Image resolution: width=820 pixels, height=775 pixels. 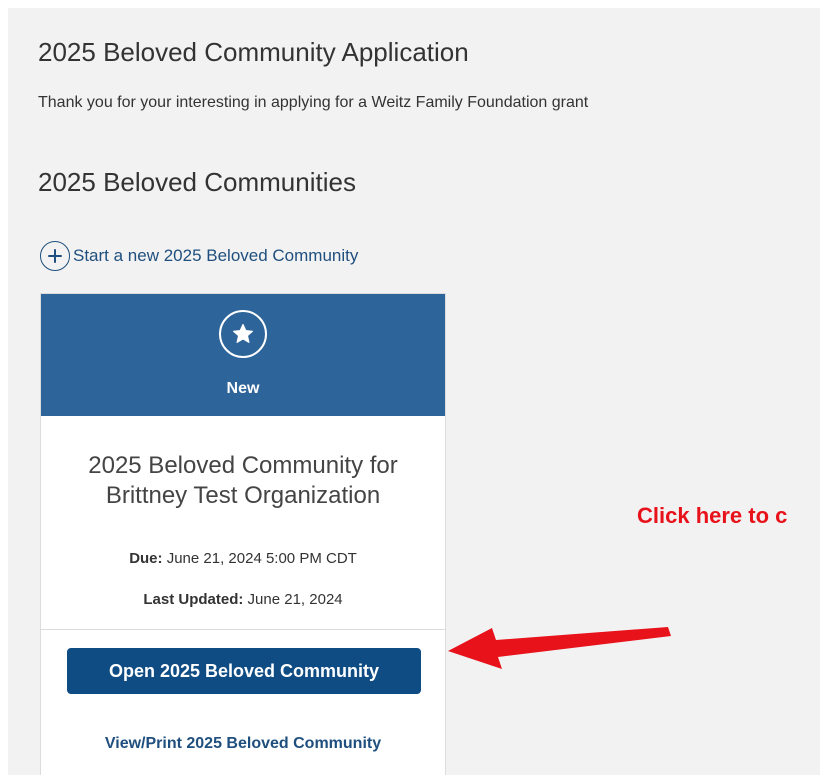 What do you see at coordinates (244, 671) in the screenshot?
I see `open-application-button: Open 2025 Beloved Community` at bounding box center [244, 671].